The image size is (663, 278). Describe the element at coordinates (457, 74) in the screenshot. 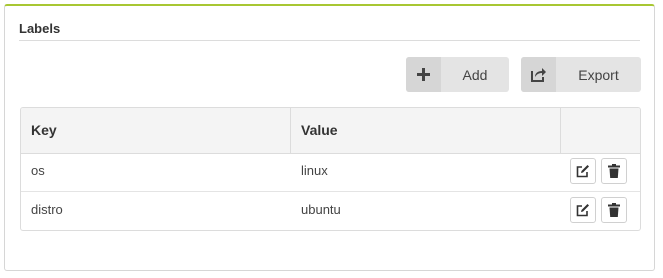

I see `add-button: Add` at that location.